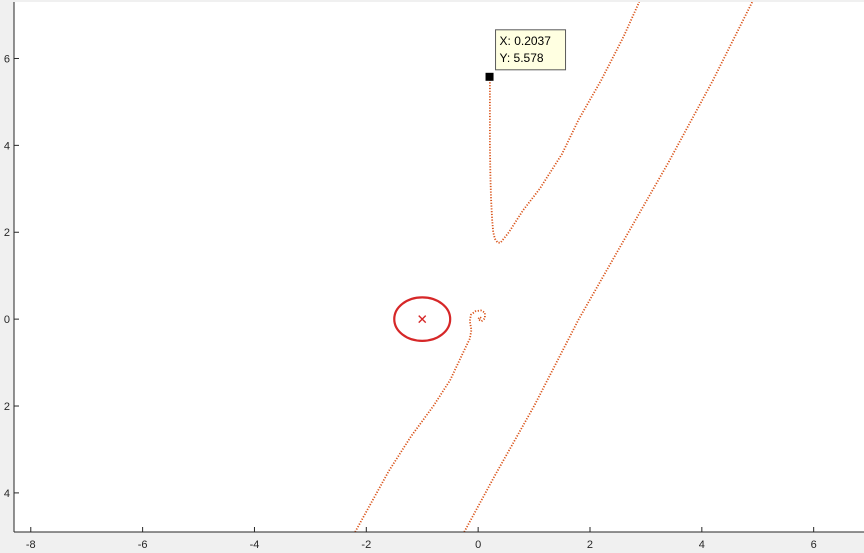  What do you see at coordinates (590, 545) in the screenshot?
I see `x-tick-label: 2` at bounding box center [590, 545].